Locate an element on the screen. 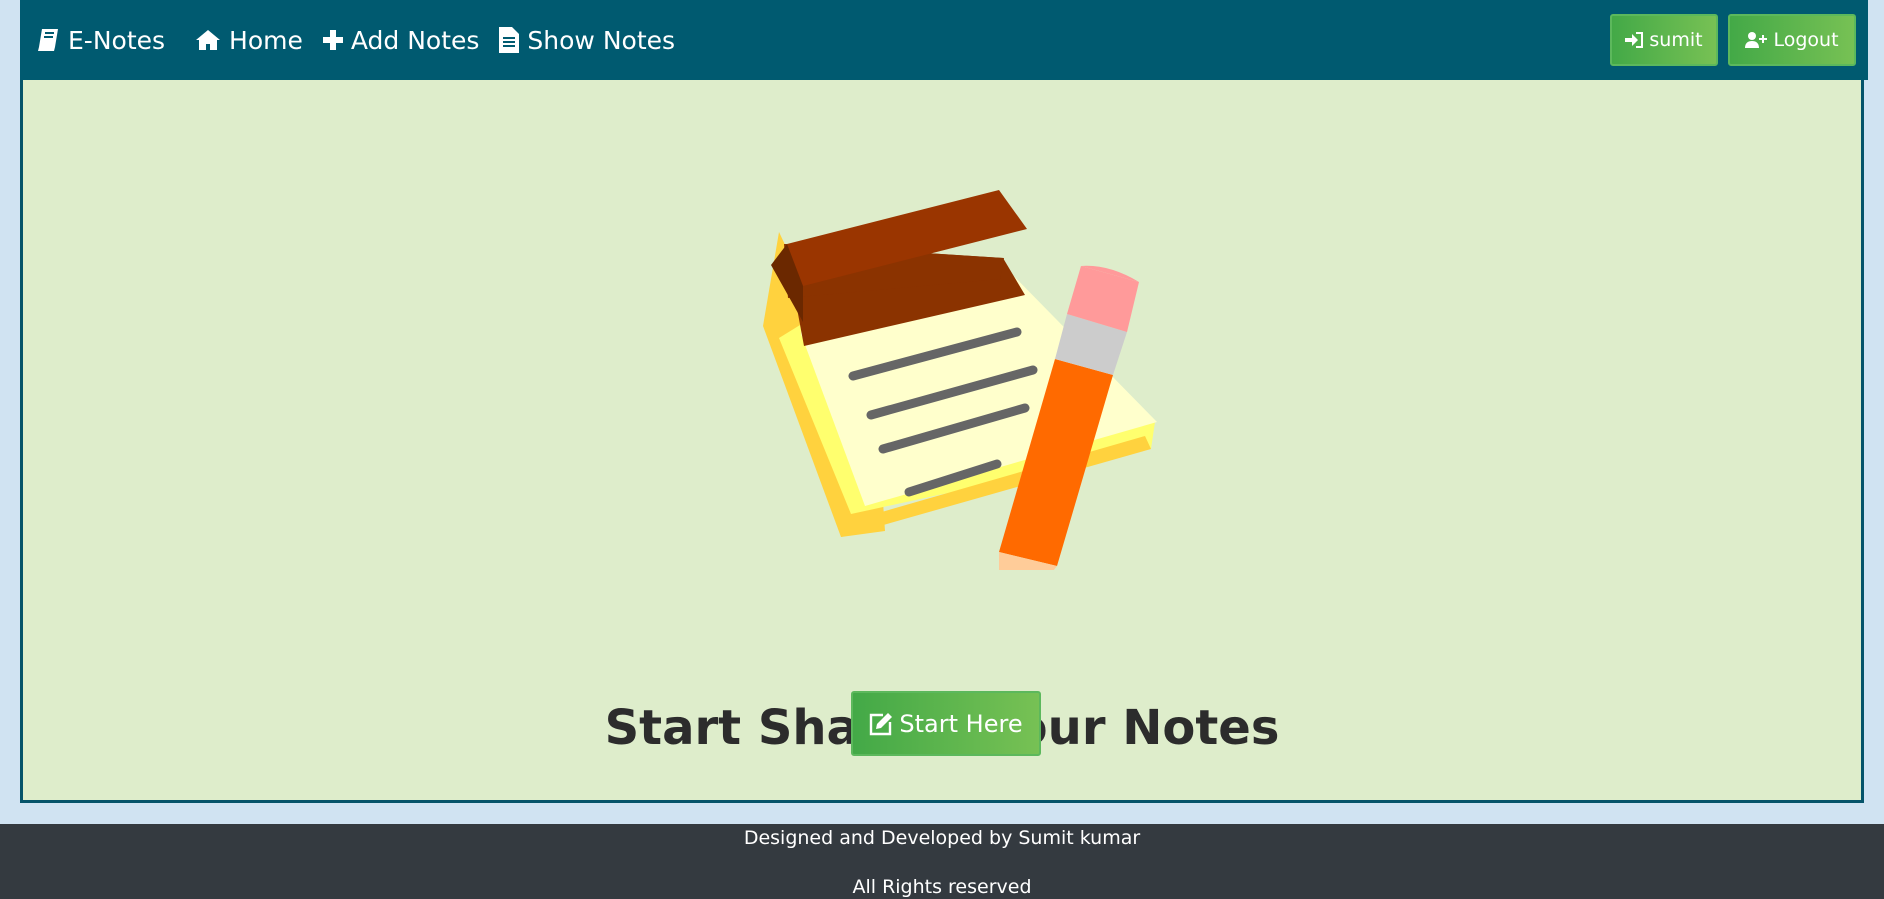  home-icon is located at coordinates (208, 40).